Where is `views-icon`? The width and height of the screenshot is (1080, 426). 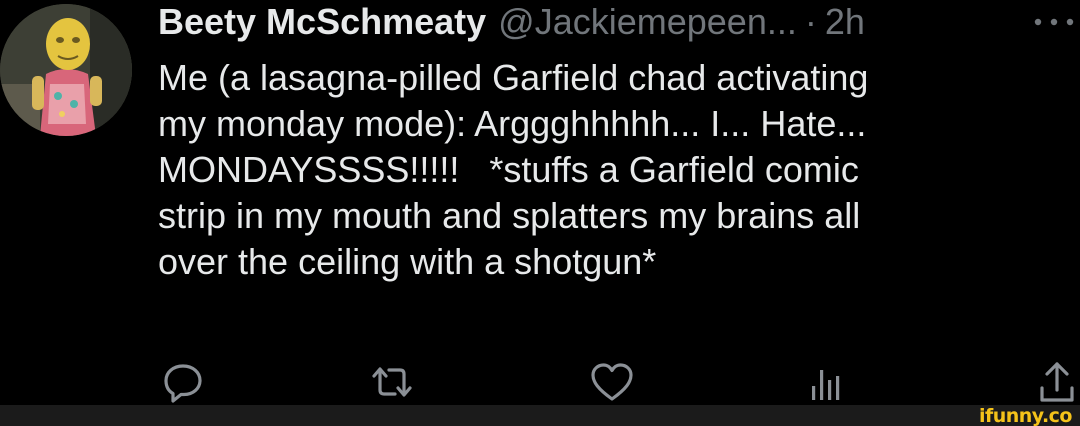 views-icon is located at coordinates (826, 385).